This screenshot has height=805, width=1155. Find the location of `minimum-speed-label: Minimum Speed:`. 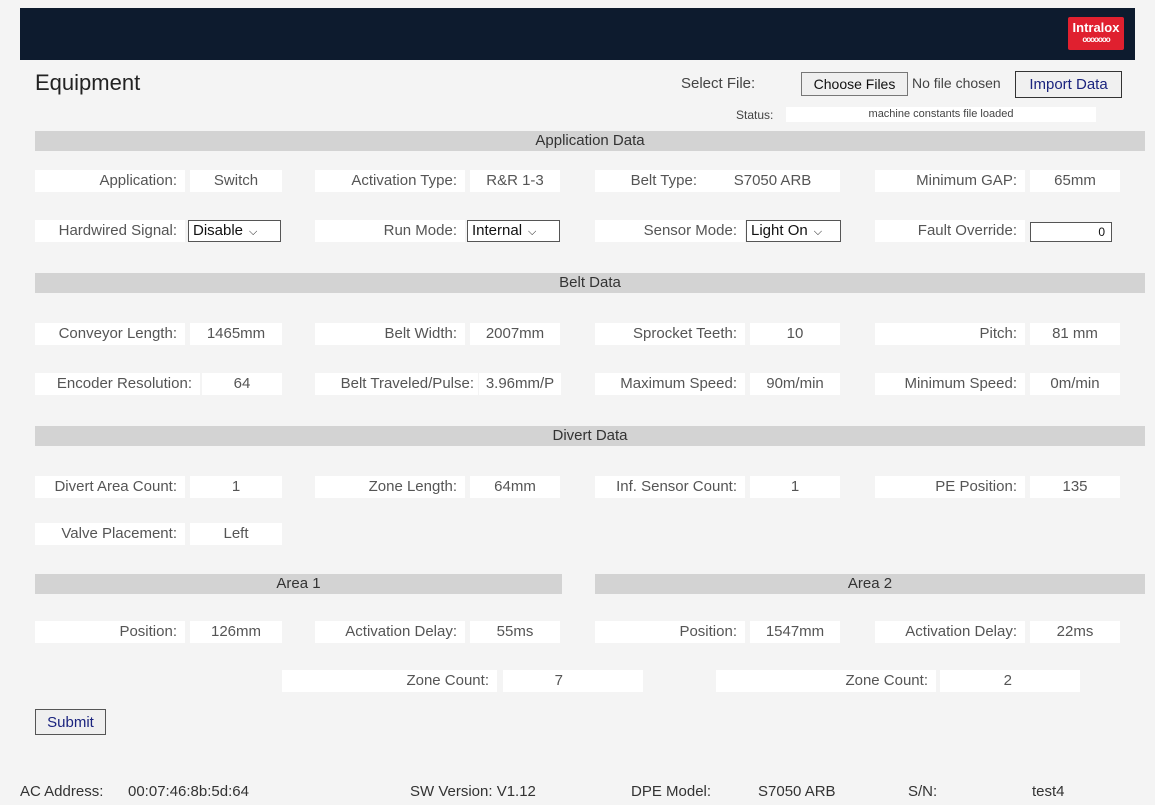

minimum-speed-label: Minimum Speed: is located at coordinates (950, 384).